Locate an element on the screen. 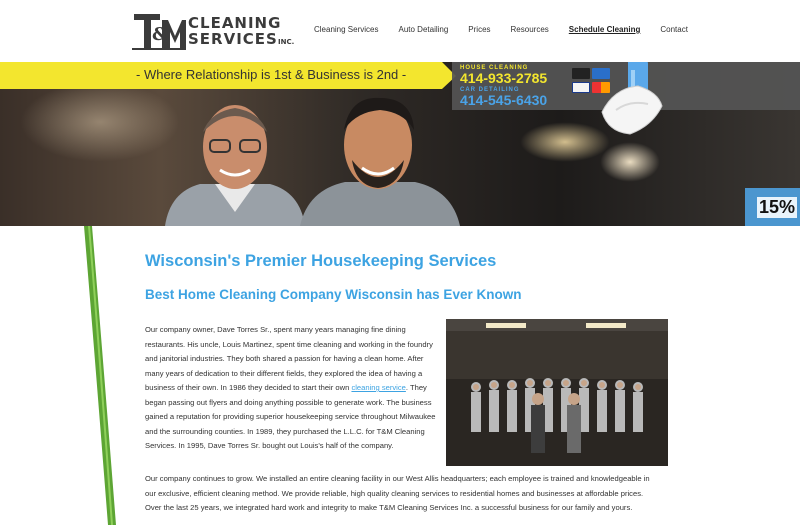 The height and width of the screenshot is (525, 800). tm-cleaning-logo: & CLEANING SERVICES INC. is located at coordinates (215, 31).